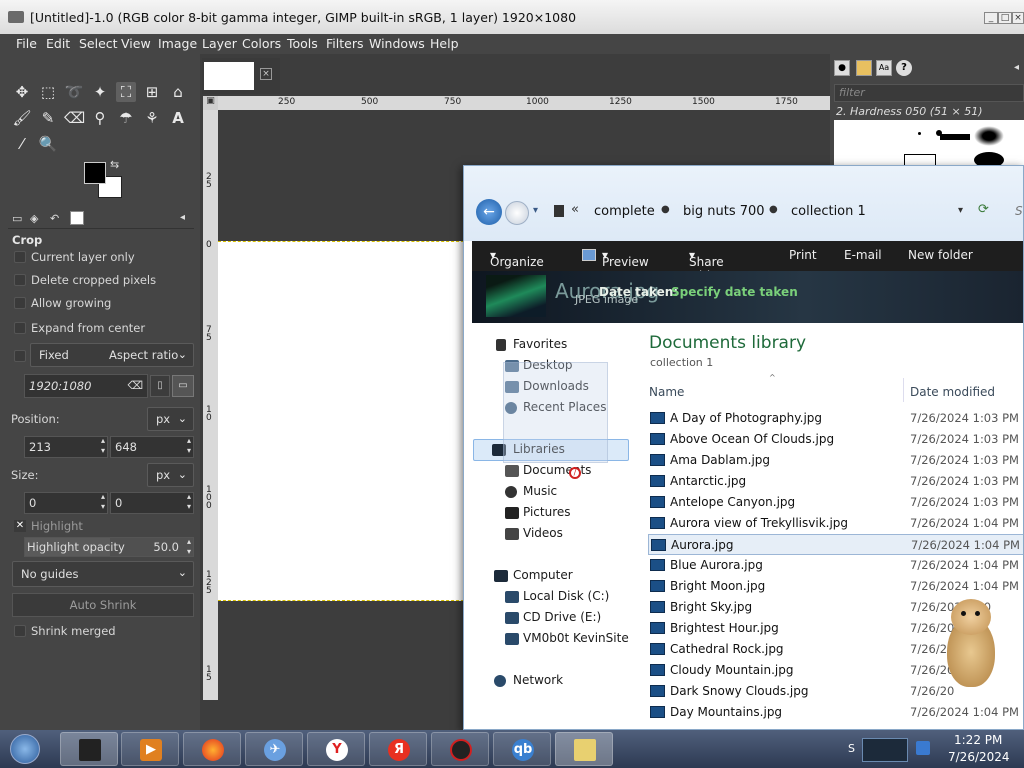 This screenshot has width=1024, height=768. What do you see at coordinates (86, 386) in the screenshot?
I see `aspect-ratio-input: 1920:1080 ⌫` at bounding box center [86, 386].